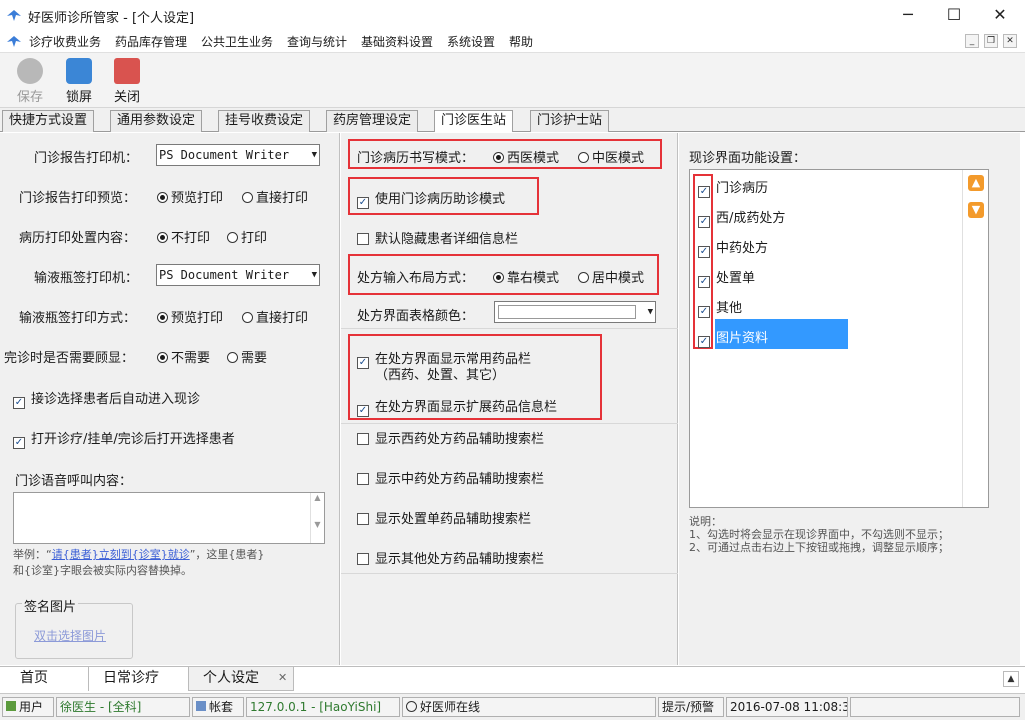 The width and height of the screenshot is (1025, 720). I want to click on table-color-select: ▼, so click(575, 312).